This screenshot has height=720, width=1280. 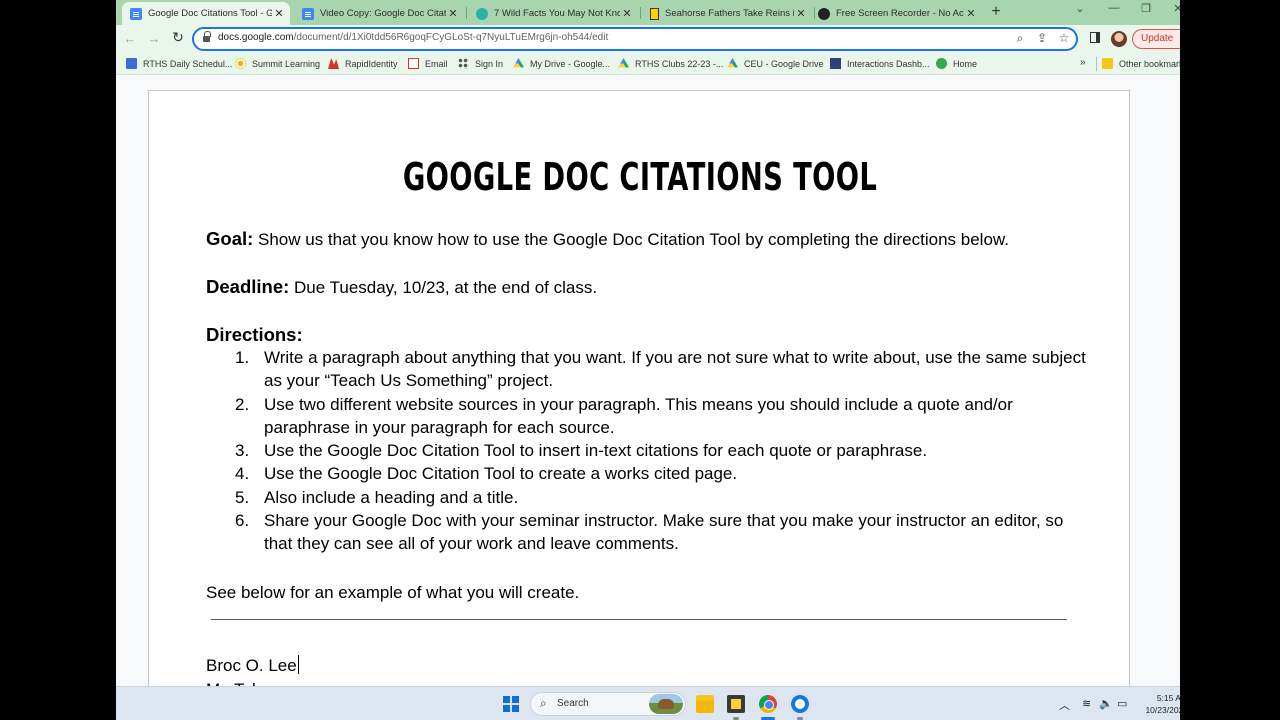 What do you see at coordinates (286, 63) in the screenshot?
I see `bookmark-label: Summit Learning` at bounding box center [286, 63].